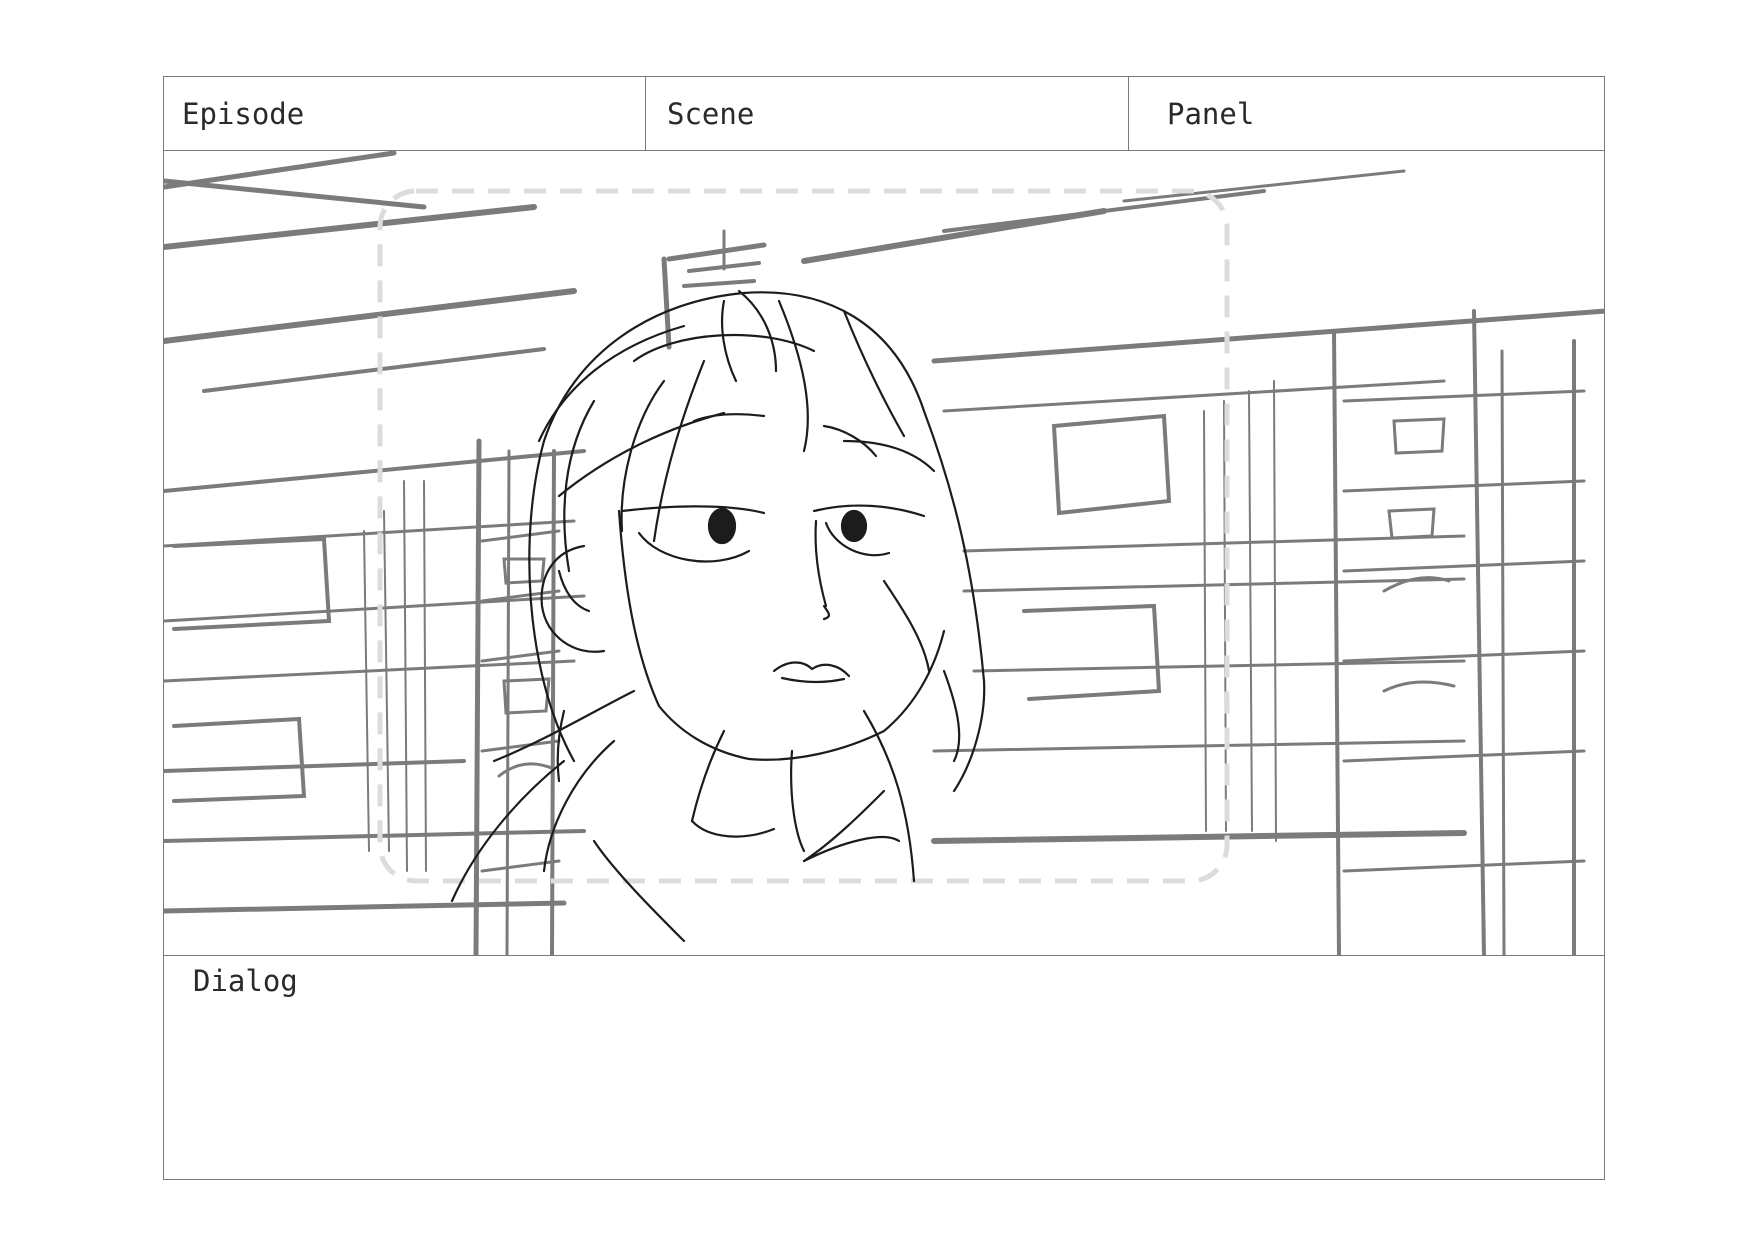 The height and width of the screenshot is (1240, 1754). Describe the element at coordinates (243, 114) in the screenshot. I see `episode-label: Episode` at that location.